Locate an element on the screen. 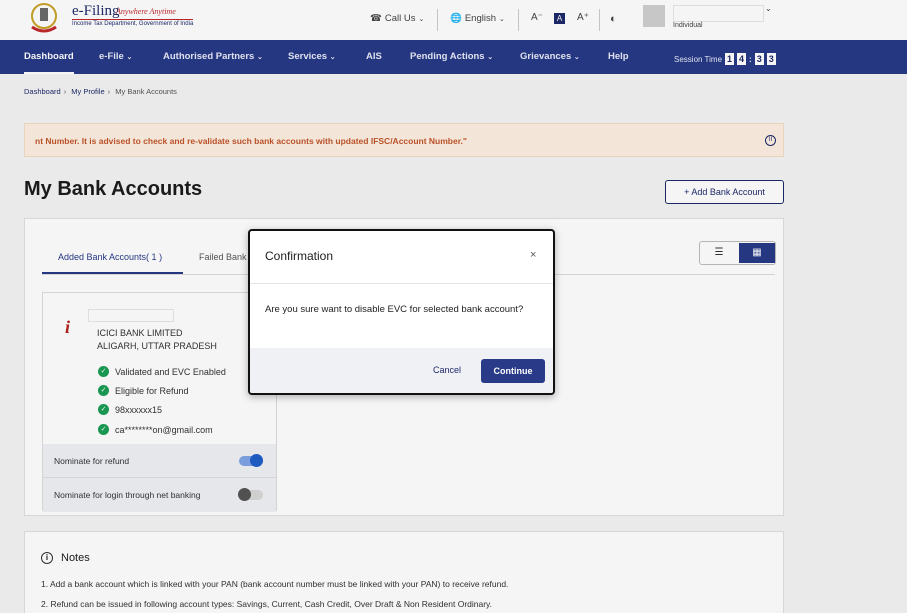  cancel-button: Cancel is located at coordinates (447, 370).